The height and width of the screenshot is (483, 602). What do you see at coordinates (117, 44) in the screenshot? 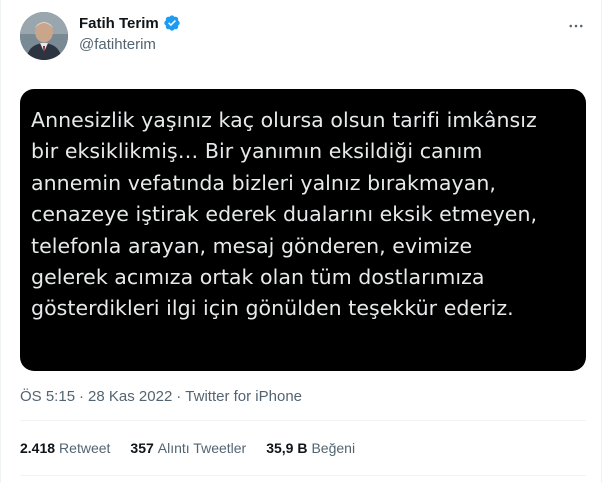
I see `author-handle: @fatihterim` at bounding box center [117, 44].